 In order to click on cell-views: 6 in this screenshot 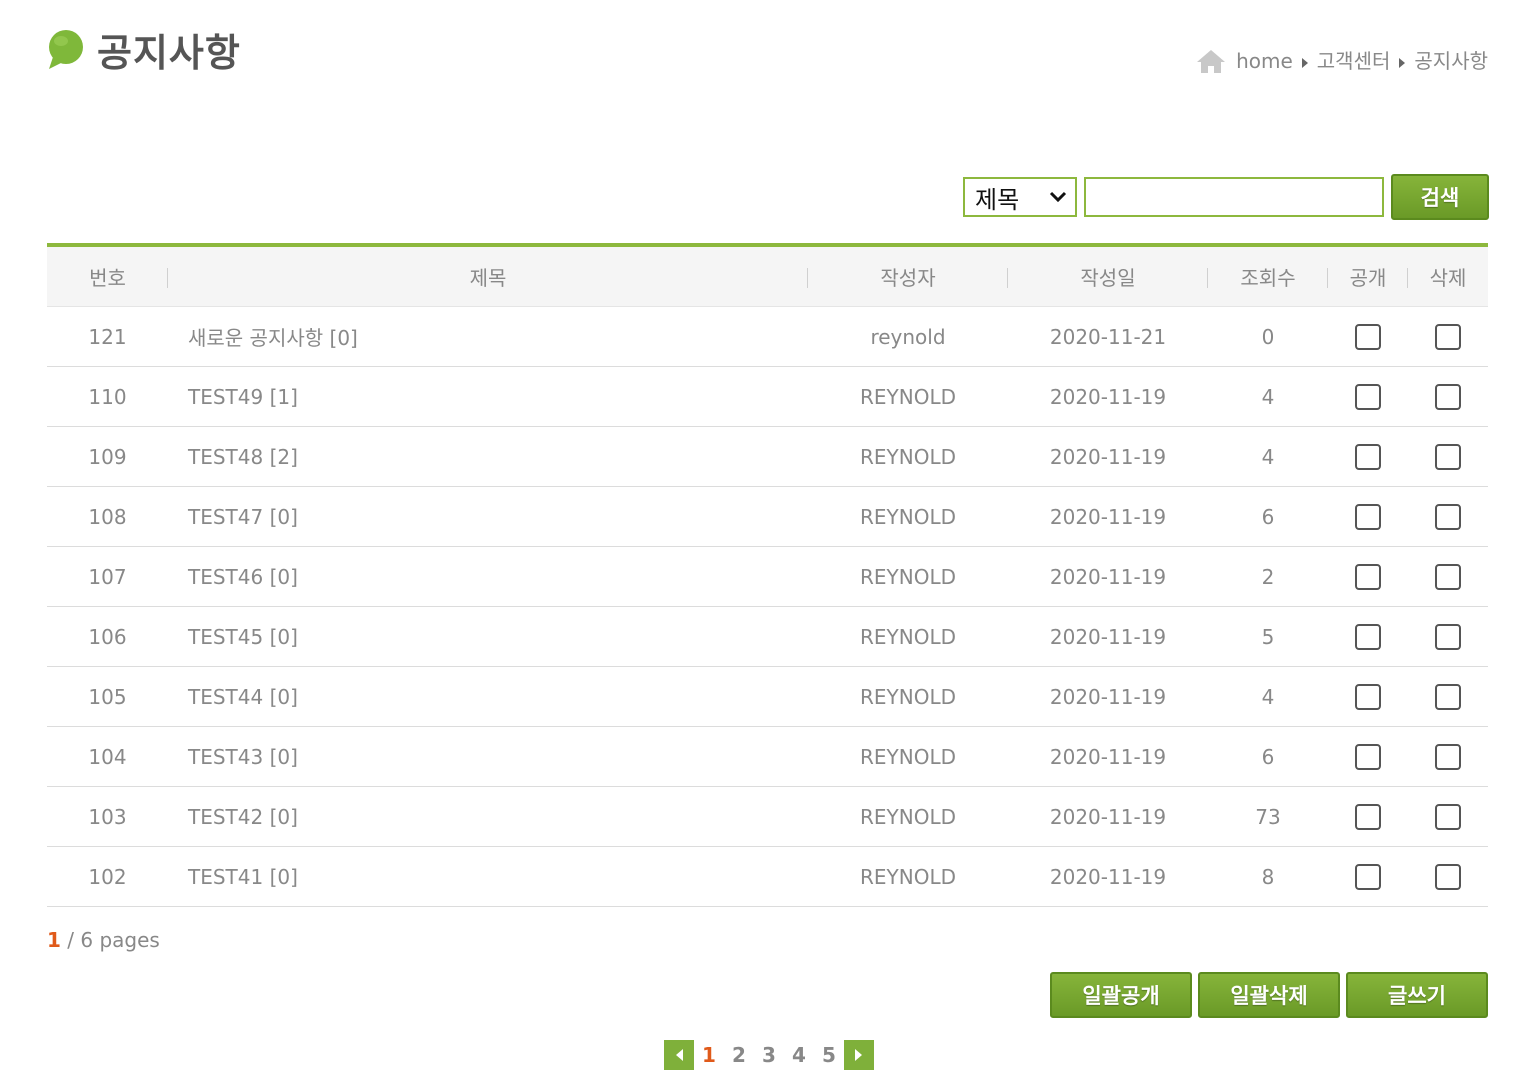, I will do `click(1268, 756)`.